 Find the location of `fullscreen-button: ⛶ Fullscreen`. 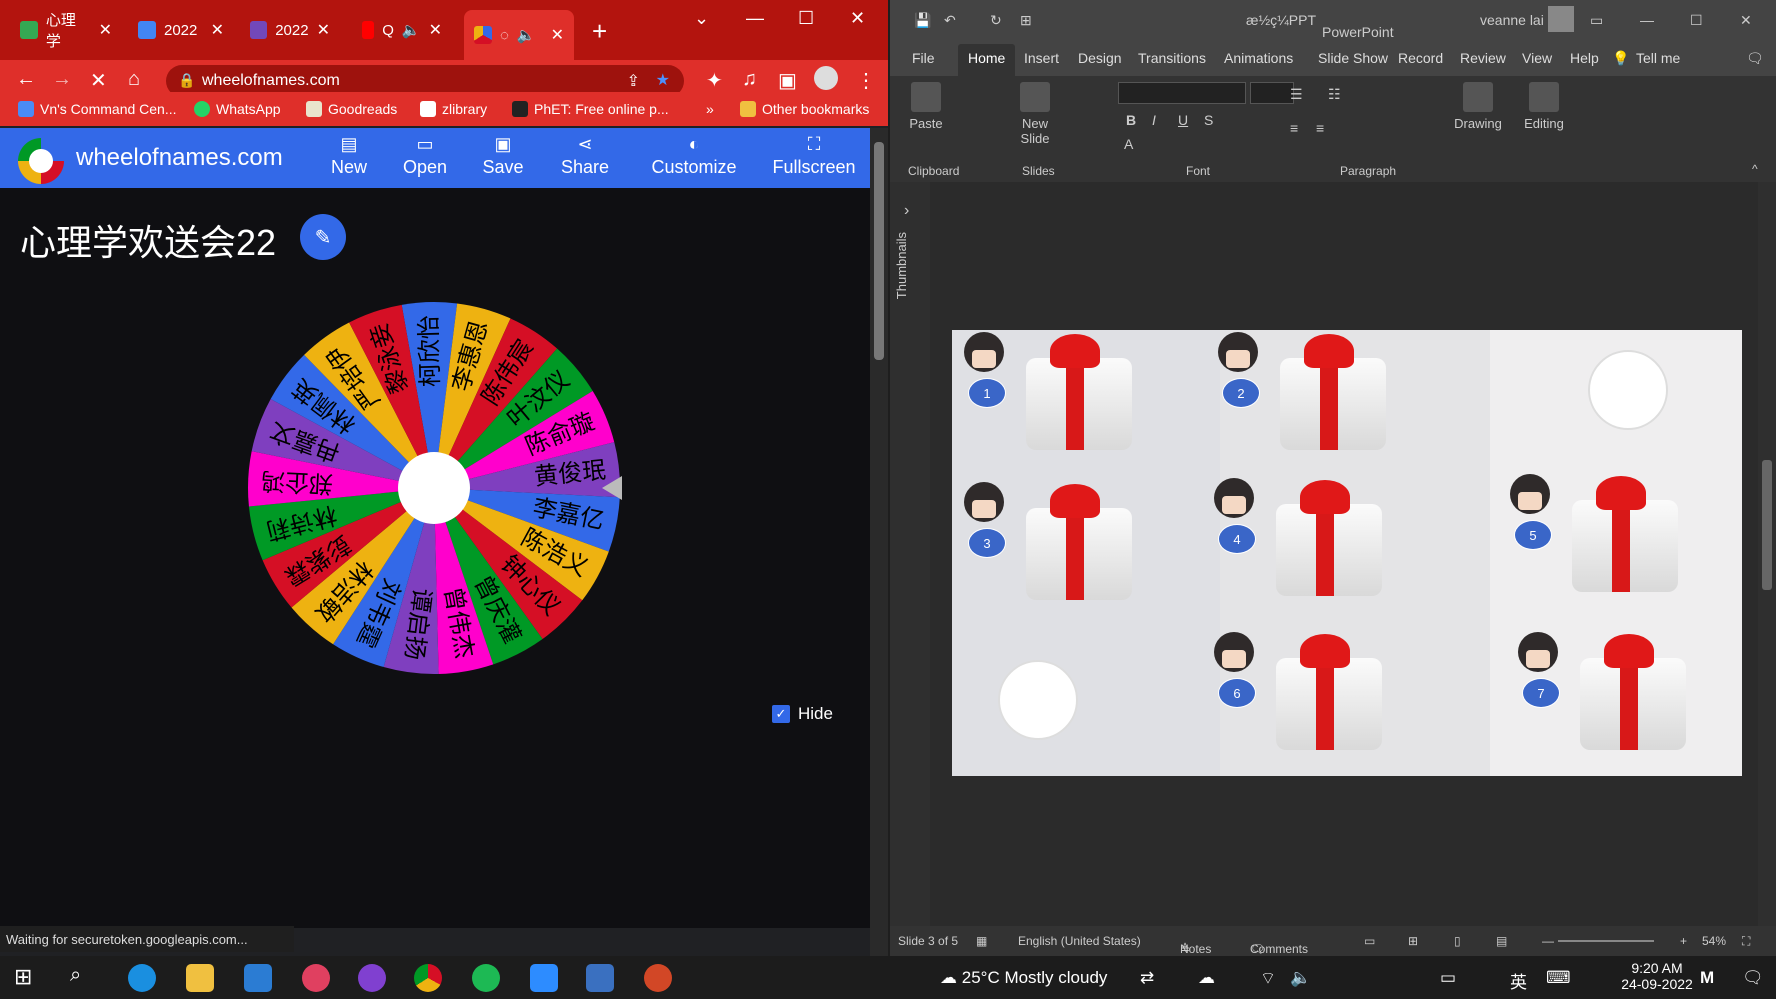

fullscreen-button: ⛶ Fullscreen is located at coordinates (814, 156).